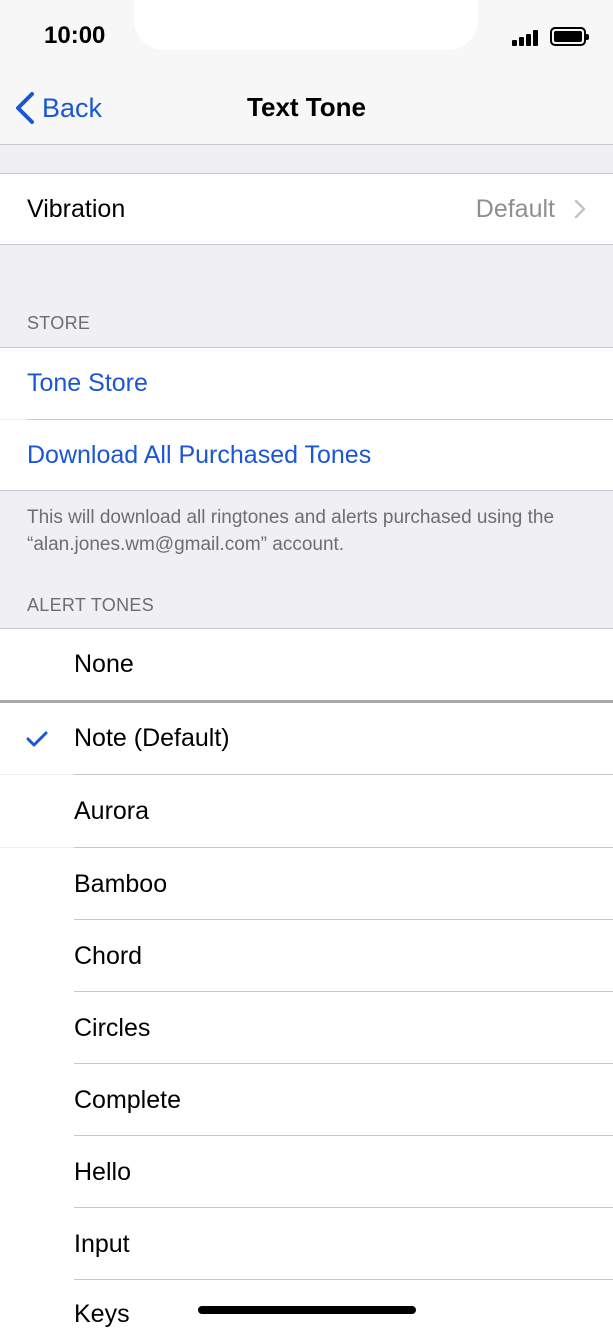 Image resolution: width=613 pixels, height=1328 pixels. What do you see at coordinates (527, 38) in the screenshot?
I see `cellular-signal-icon` at bounding box center [527, 38].